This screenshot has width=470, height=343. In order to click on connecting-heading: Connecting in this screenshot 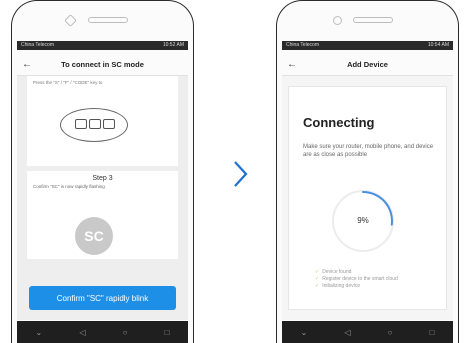, I will do `click(339, 122)`.